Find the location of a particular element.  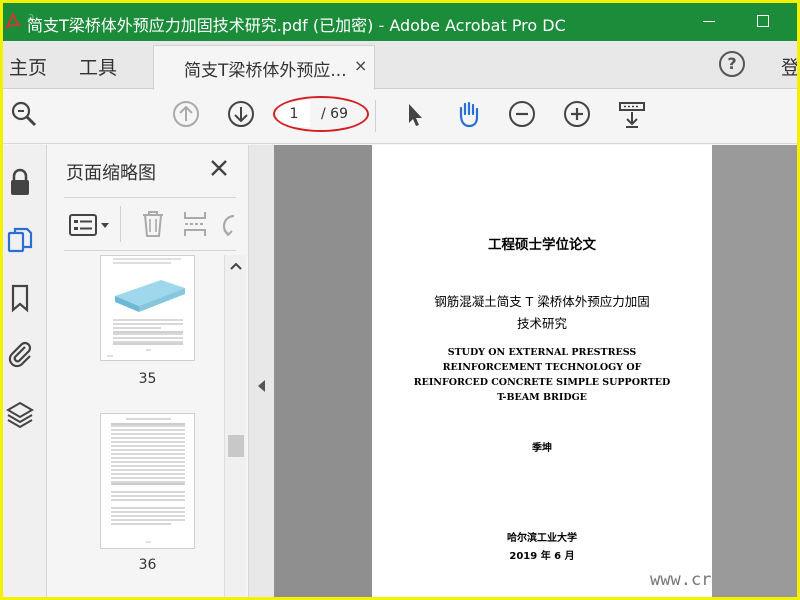

minimize-button is located at coordinates (709, 21).